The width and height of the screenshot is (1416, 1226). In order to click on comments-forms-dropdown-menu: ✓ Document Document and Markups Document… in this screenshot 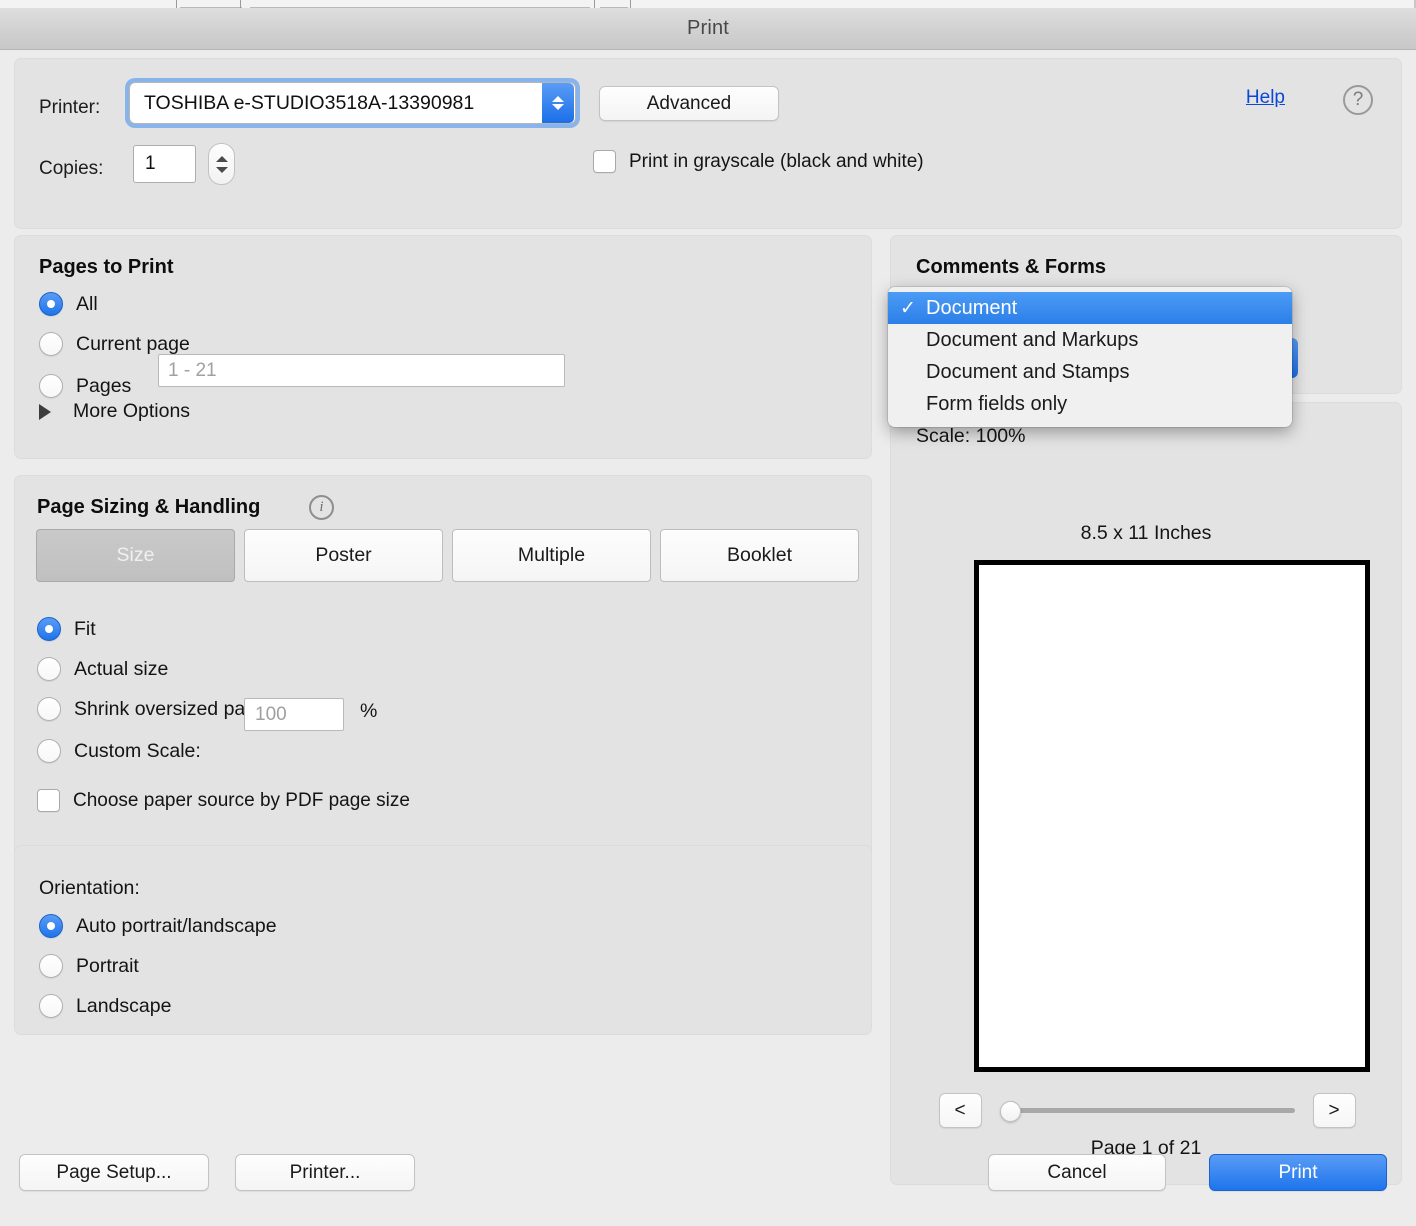, I will do `click(1090, 357)`.